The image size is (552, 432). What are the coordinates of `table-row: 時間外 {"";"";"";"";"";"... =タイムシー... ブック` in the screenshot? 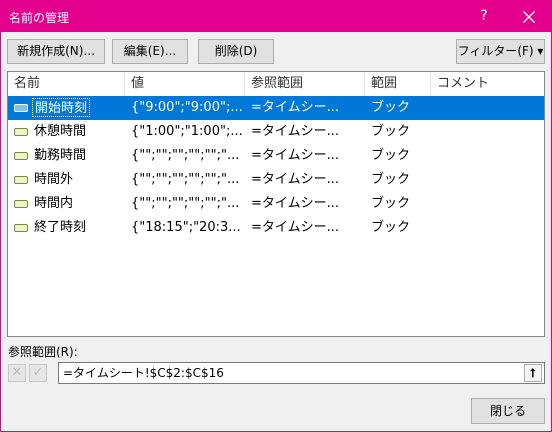 It's located at (276, 180).